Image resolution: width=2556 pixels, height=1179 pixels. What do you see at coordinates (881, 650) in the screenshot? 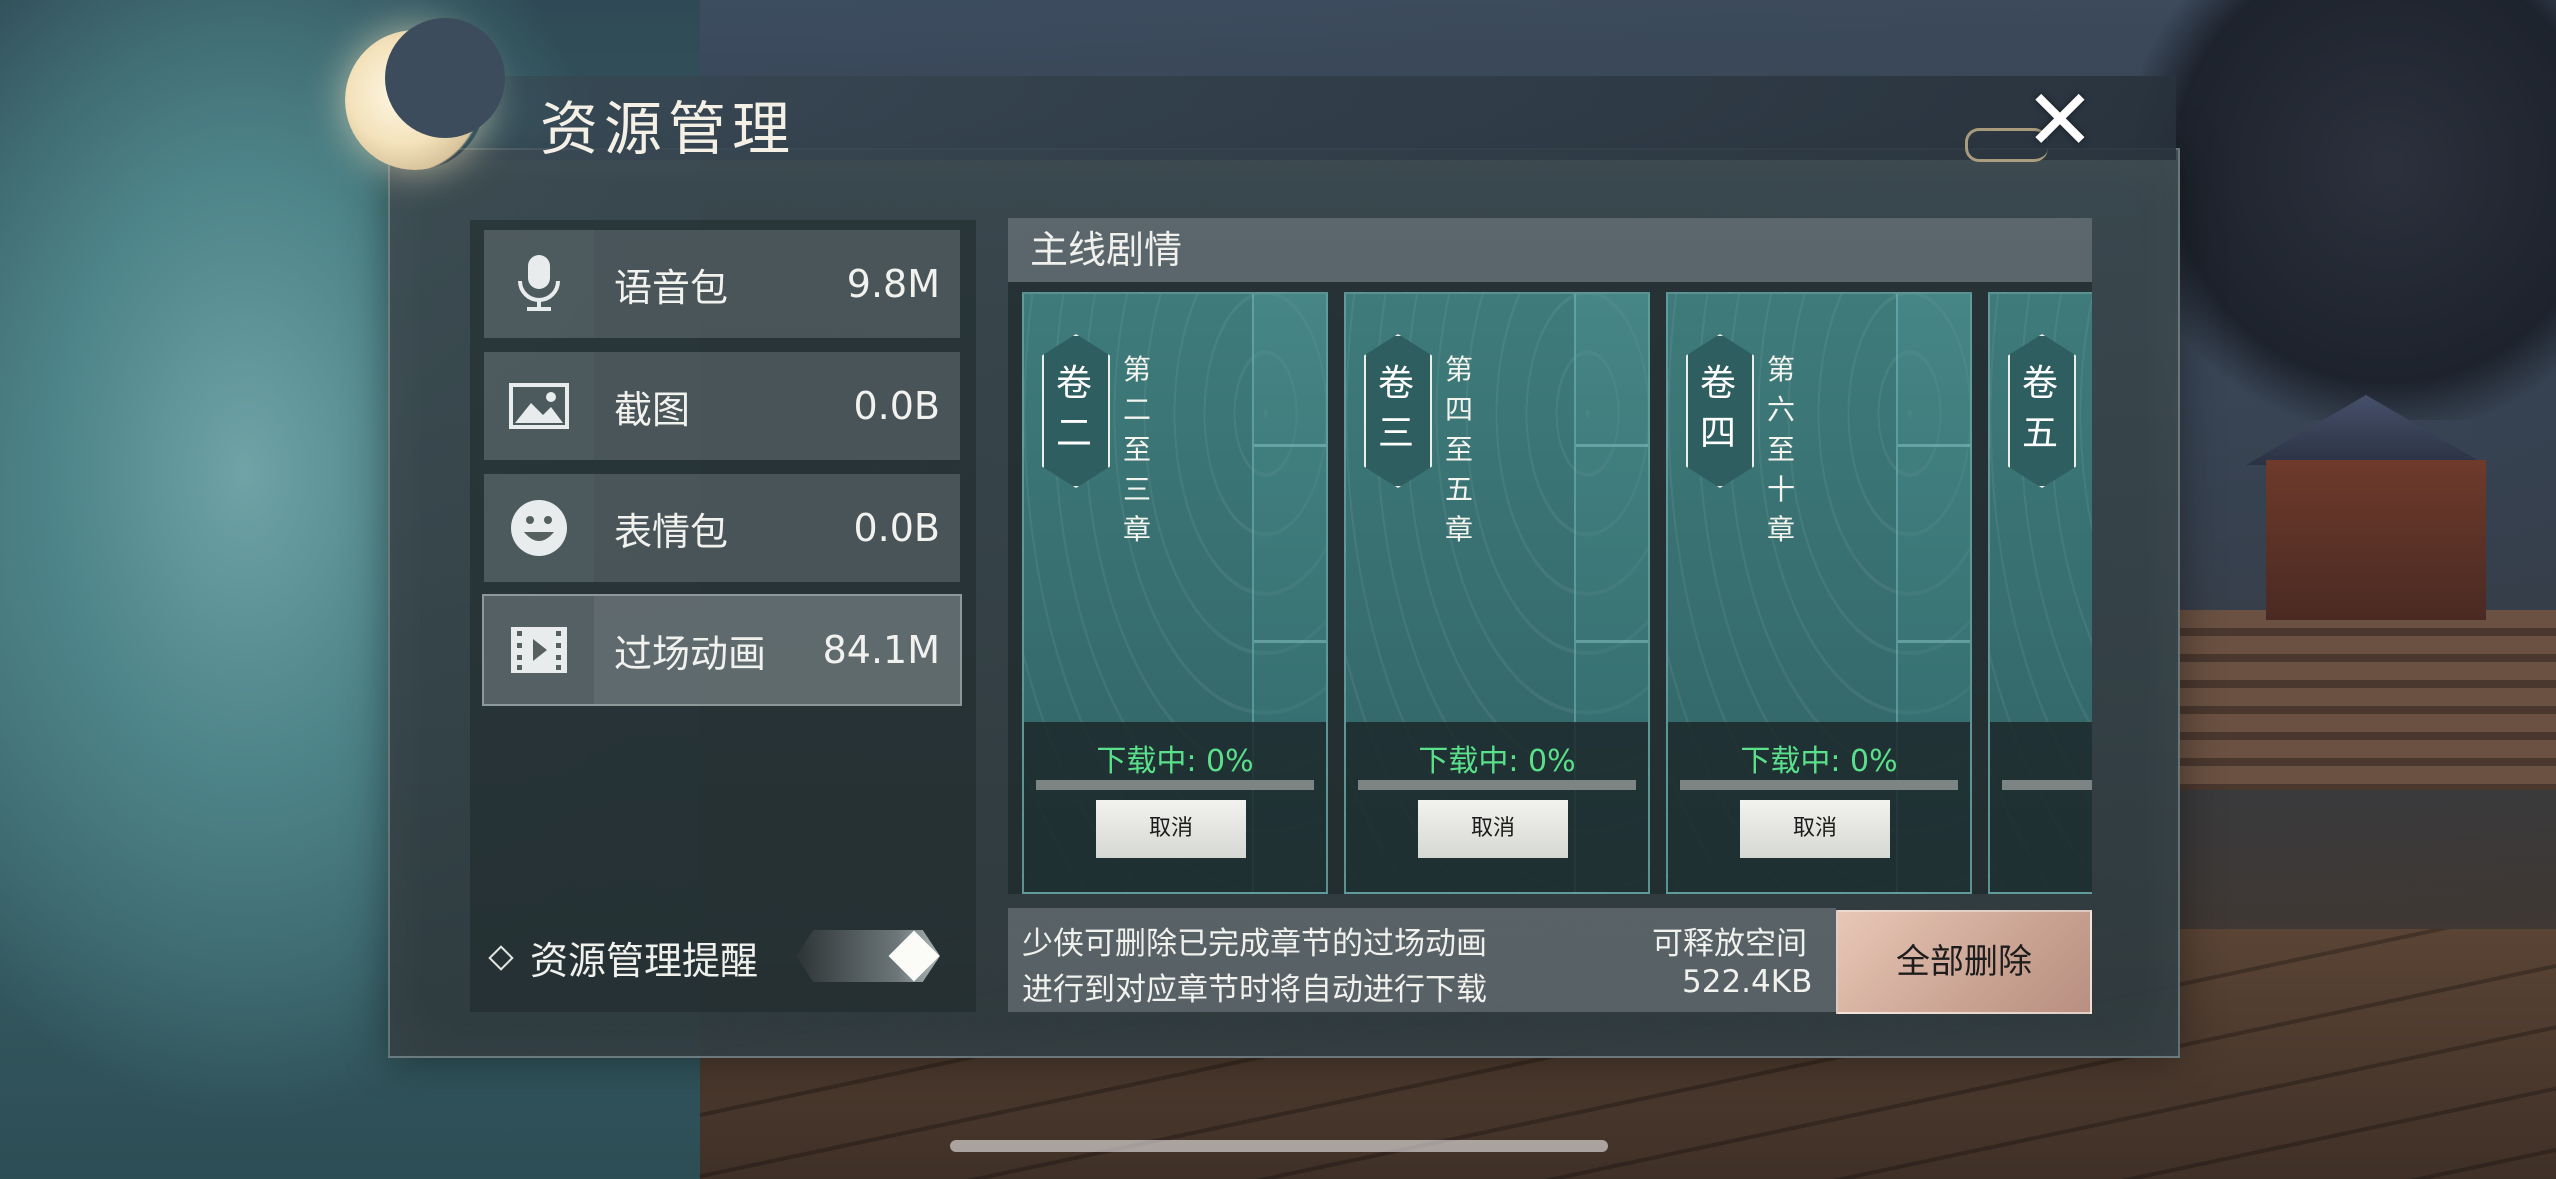
I see `resource-size: 84.1M` at bounding box center [881, 650].